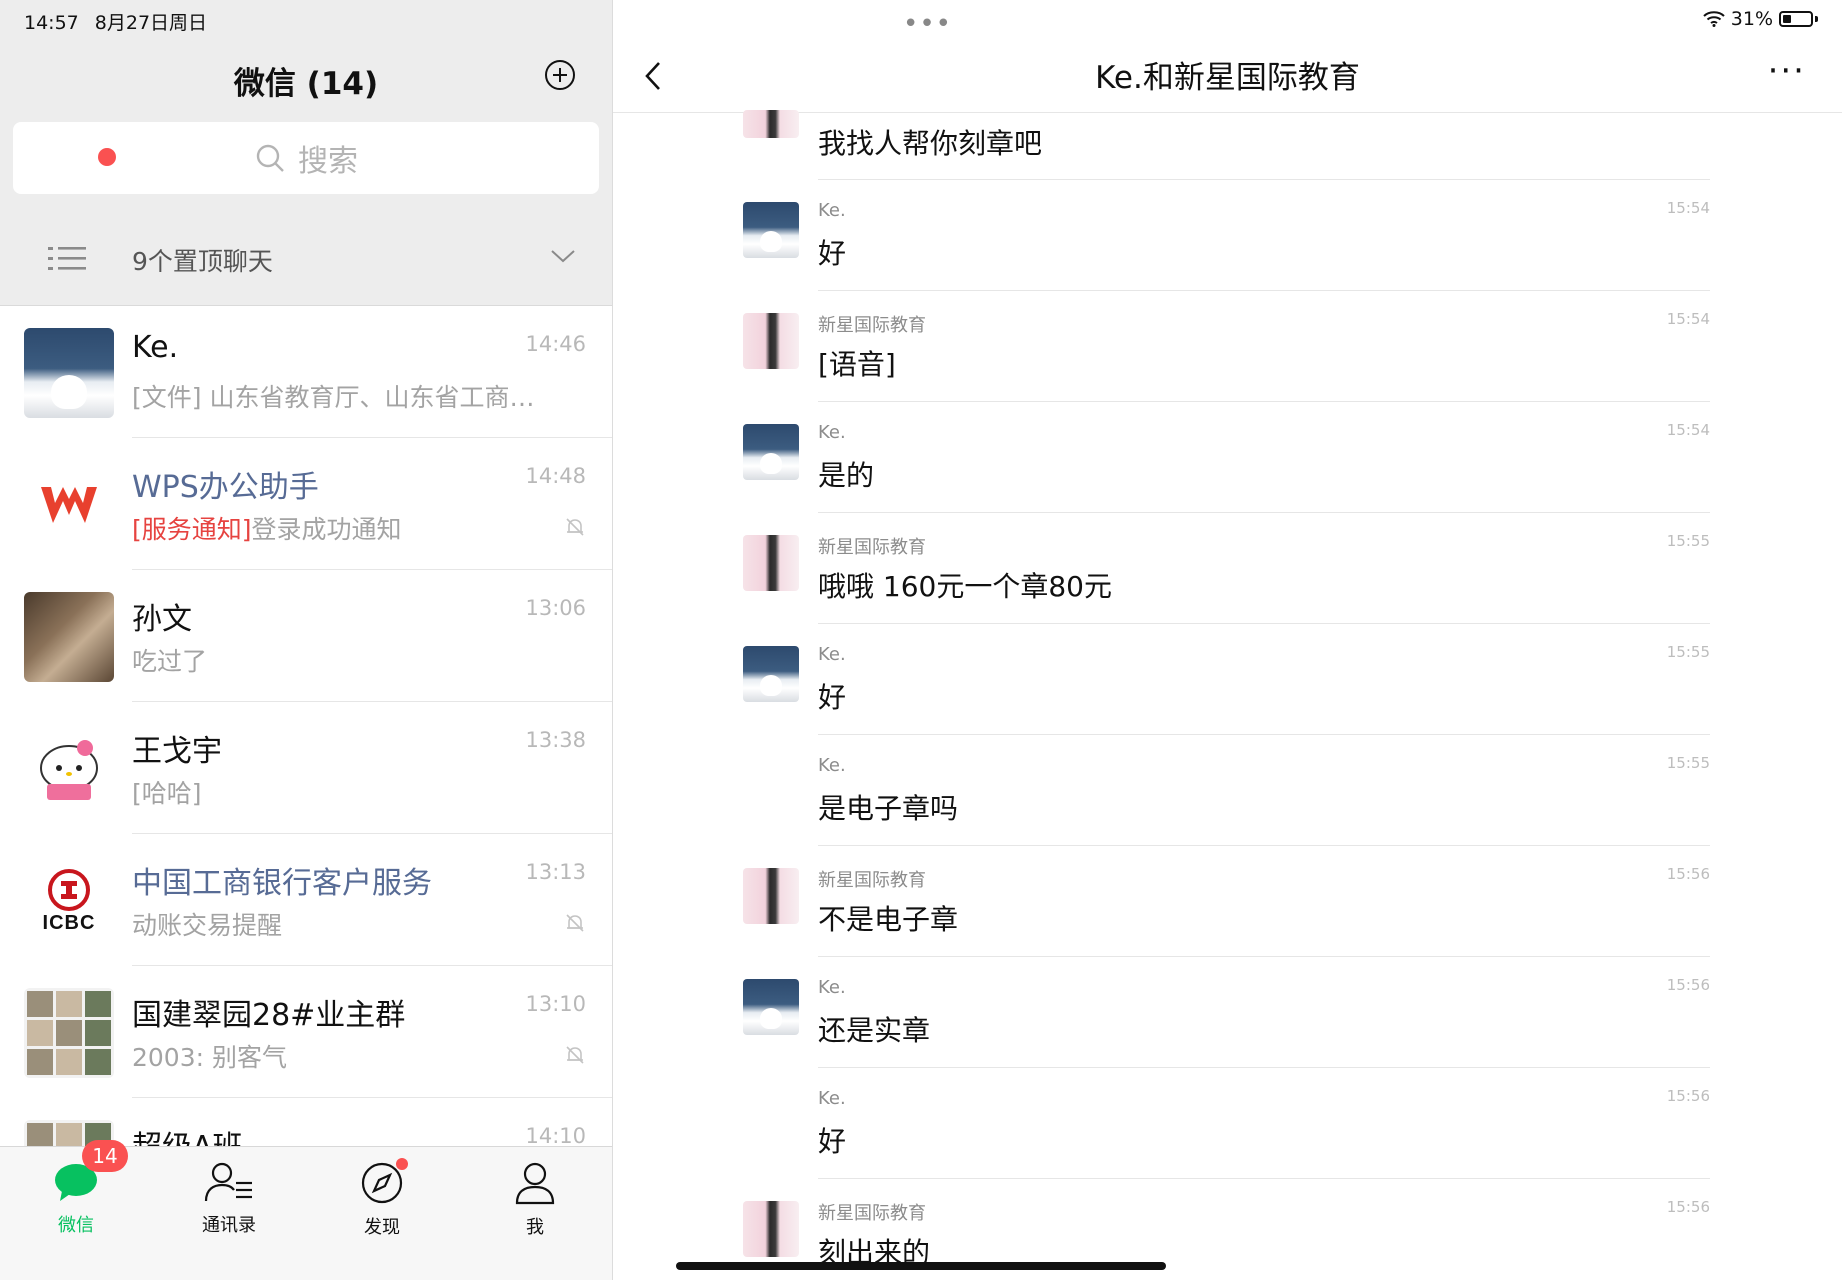 Image resolution: width=1842 pixels, height=1280 pixels. Describe the element at coordinates (888, 808) in the screenshot. I see `message-text: 是电子章吗` at that location.